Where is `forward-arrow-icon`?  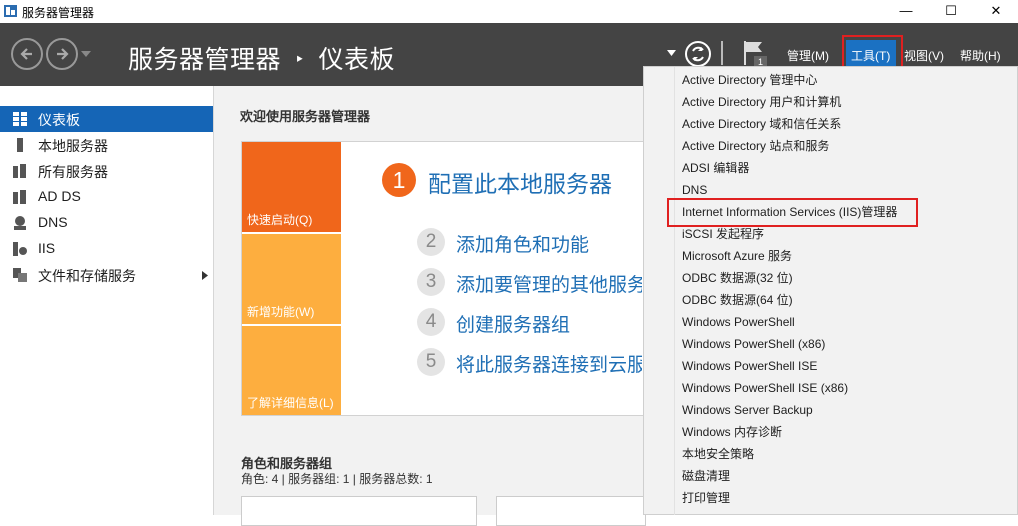
forward-arrow-icon is located at coordinates (63, 54).